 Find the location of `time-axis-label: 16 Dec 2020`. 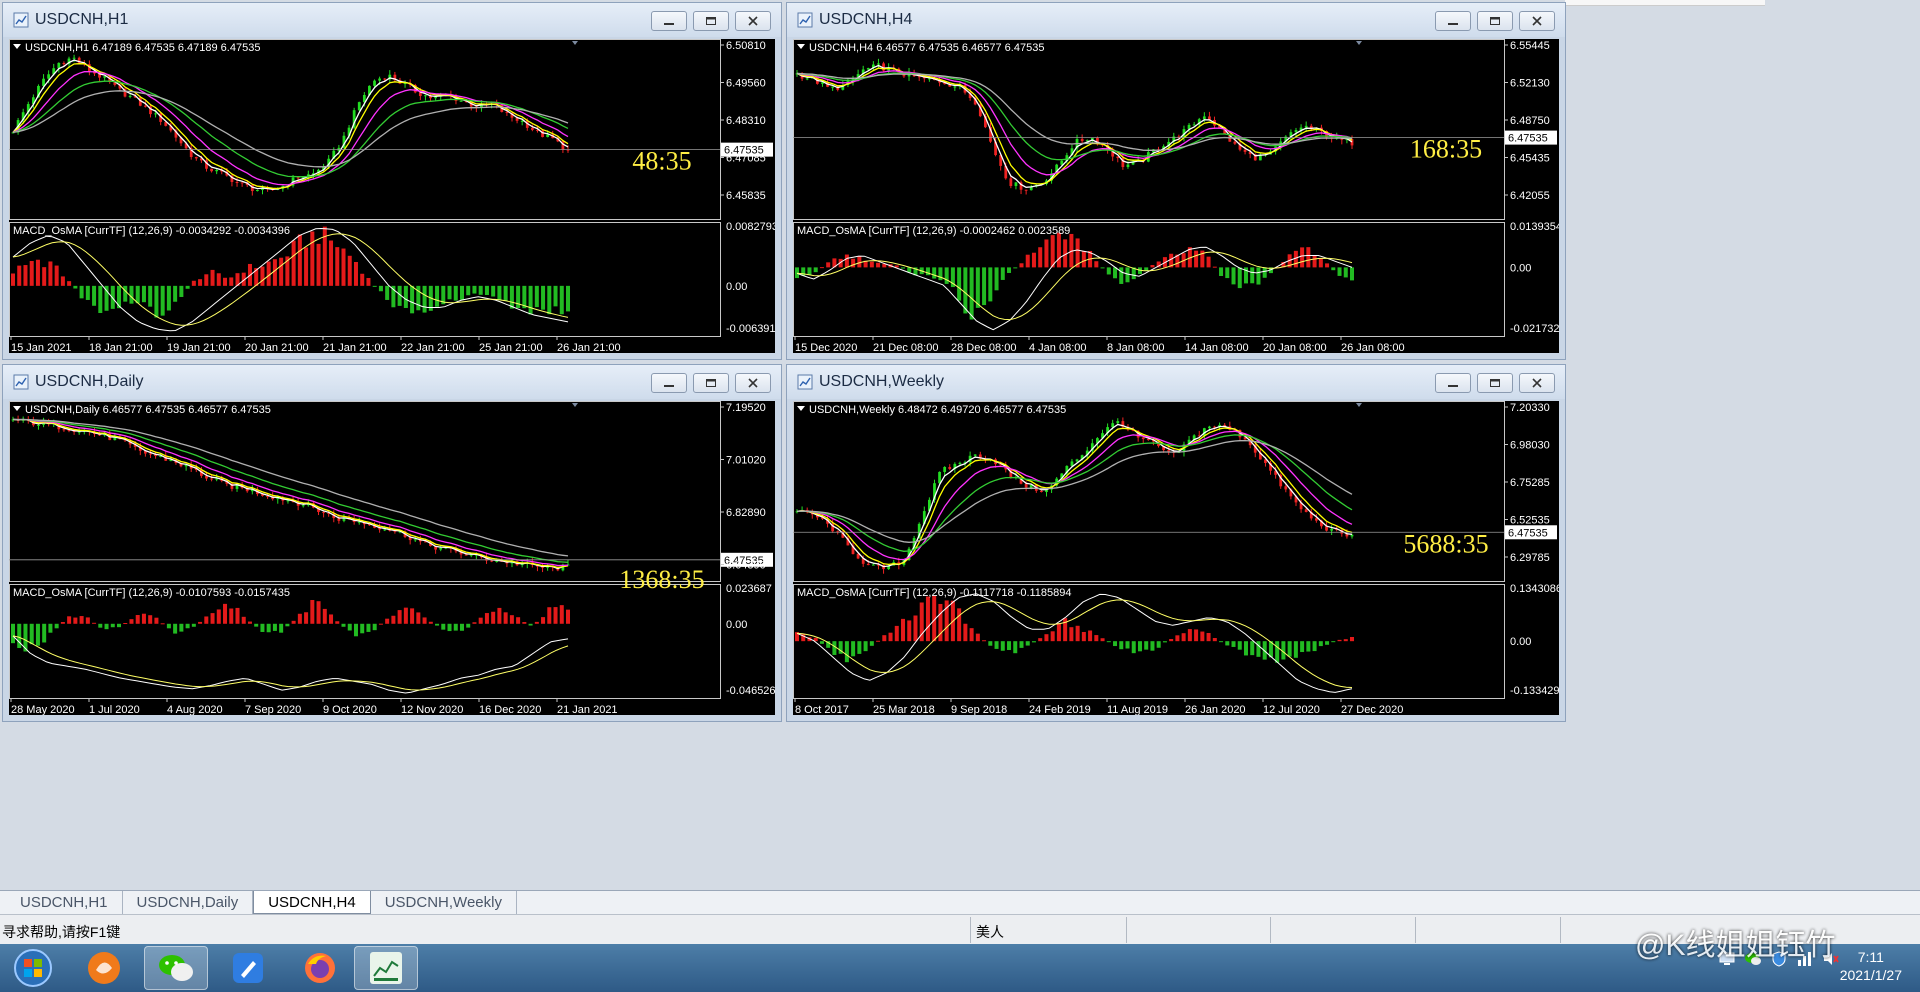

time-axis-label: 16 Dec 2020 is located at coordinates (510, 709).